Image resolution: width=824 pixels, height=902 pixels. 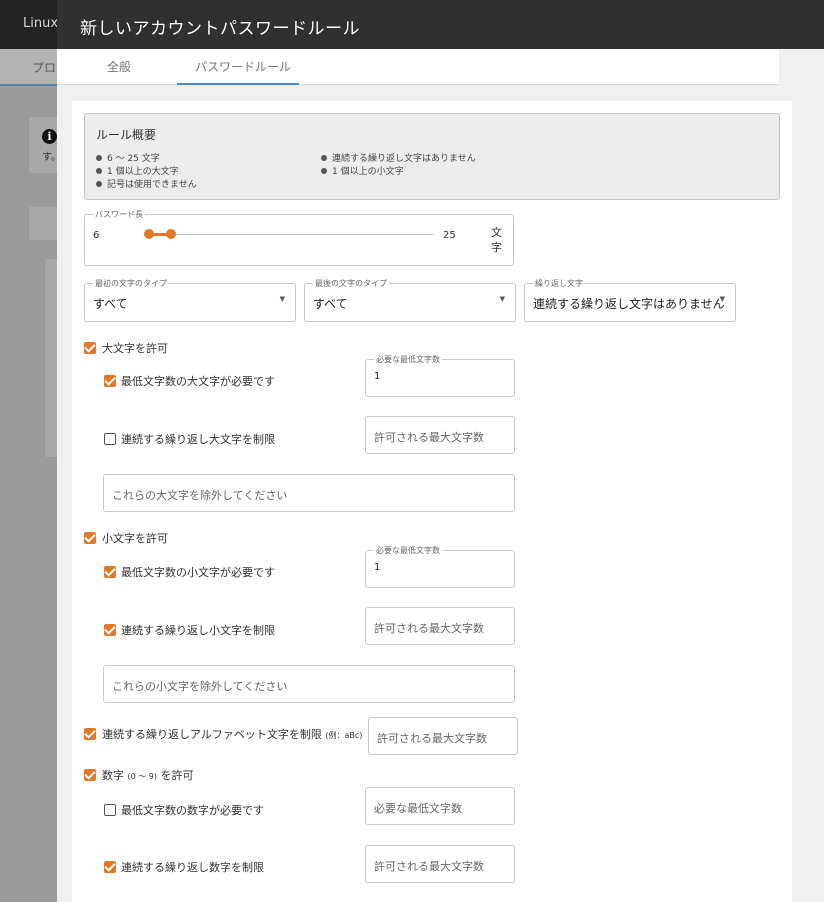 I want to click on require-min-digits-checkbox, so click(x=110, y=810).